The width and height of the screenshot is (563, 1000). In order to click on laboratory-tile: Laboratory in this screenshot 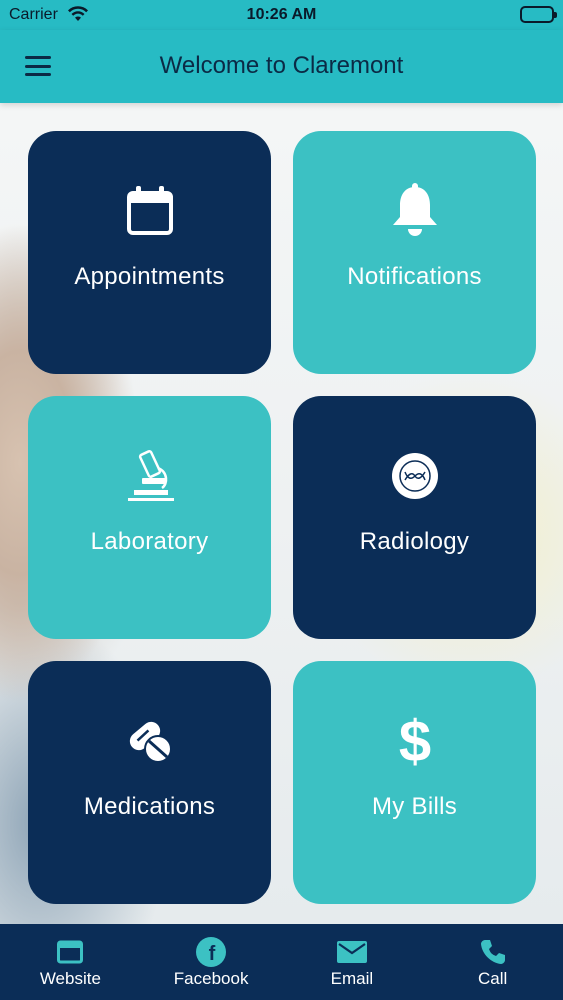, I will do `click(149, 517)`.